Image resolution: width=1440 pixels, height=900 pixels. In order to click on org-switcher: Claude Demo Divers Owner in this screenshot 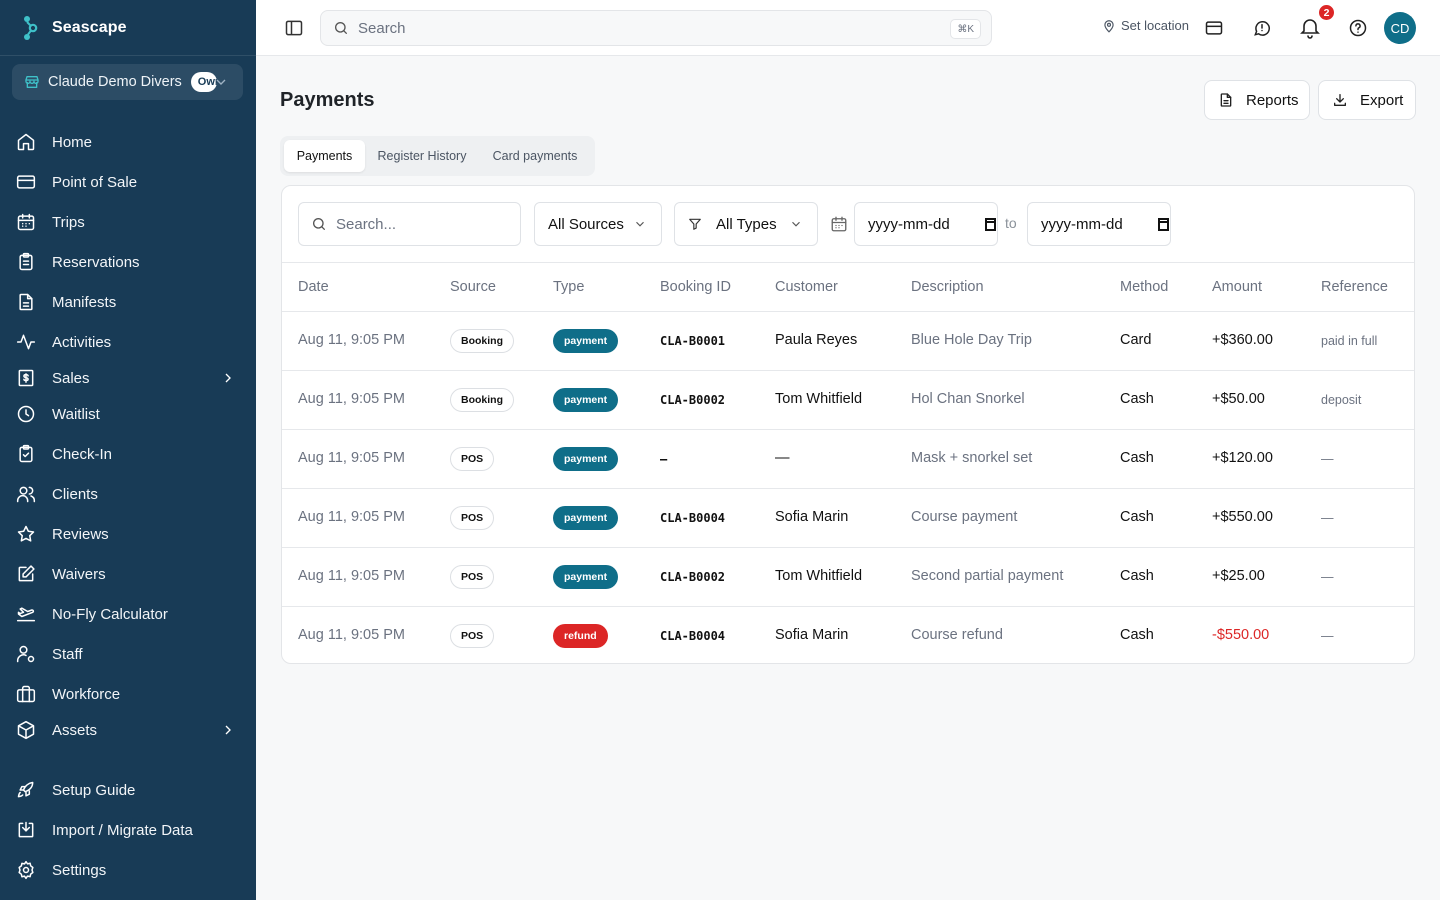, I will do `click(127, 82)`.